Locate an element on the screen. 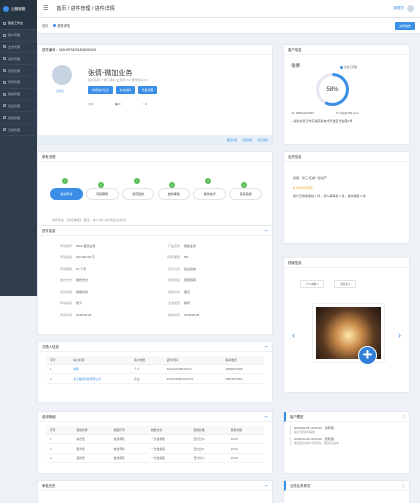  table-row: 3 其他费 放款审核 一次性收取 百分比% 10.00 is located at coordinates (155, 458).